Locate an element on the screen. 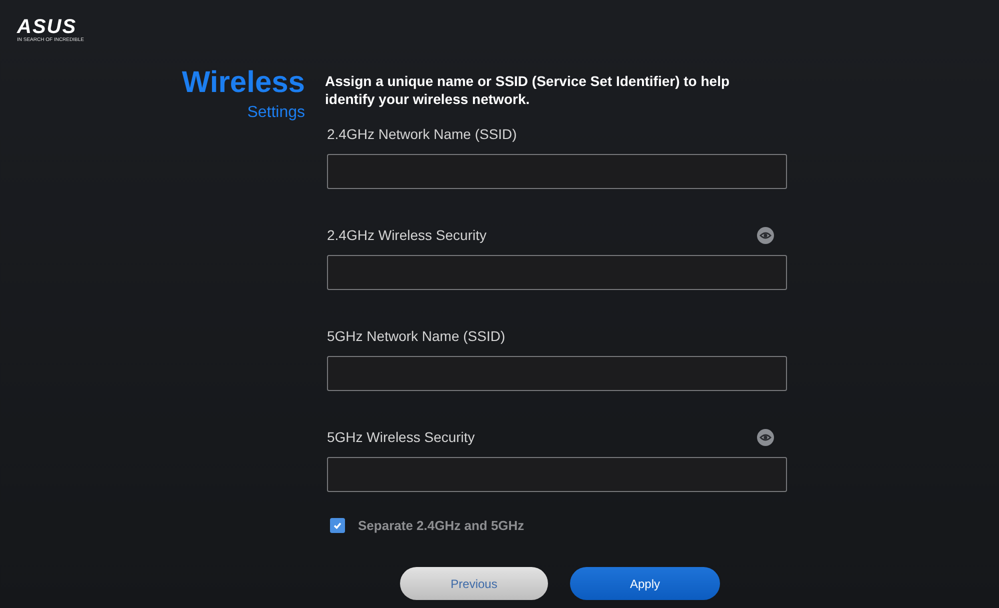 This screenshot has height=608, width=999. logo-wordmark: ASUS is located at coordinates (47, 27).